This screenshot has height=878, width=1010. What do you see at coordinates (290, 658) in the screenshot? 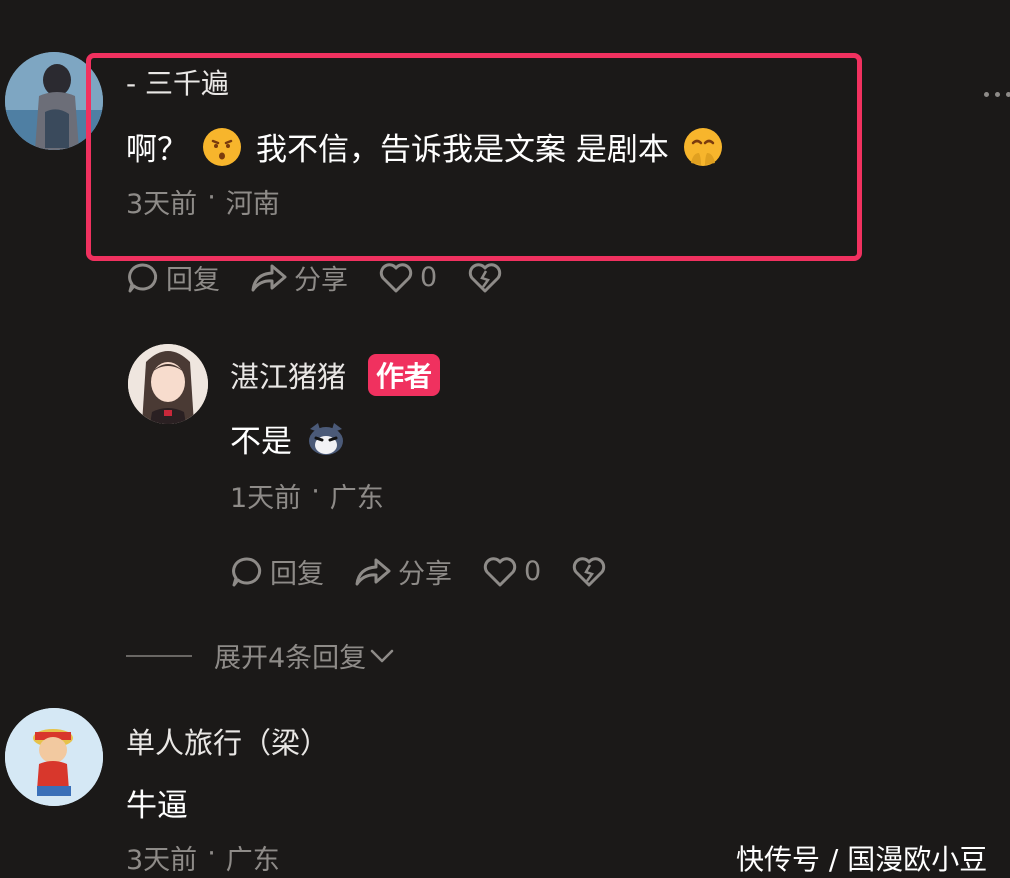
I see `expand-replies-label: 展开4条回复` at bounding box center [290, 658].